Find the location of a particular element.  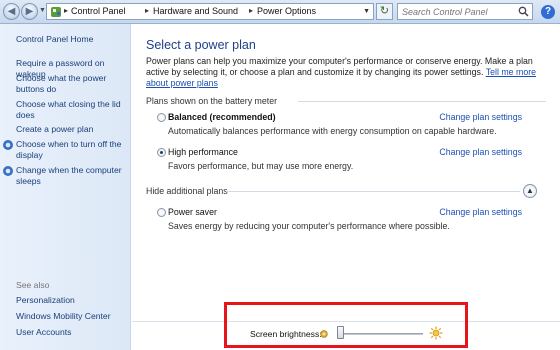

search-box is located at coordinates (465, 11).